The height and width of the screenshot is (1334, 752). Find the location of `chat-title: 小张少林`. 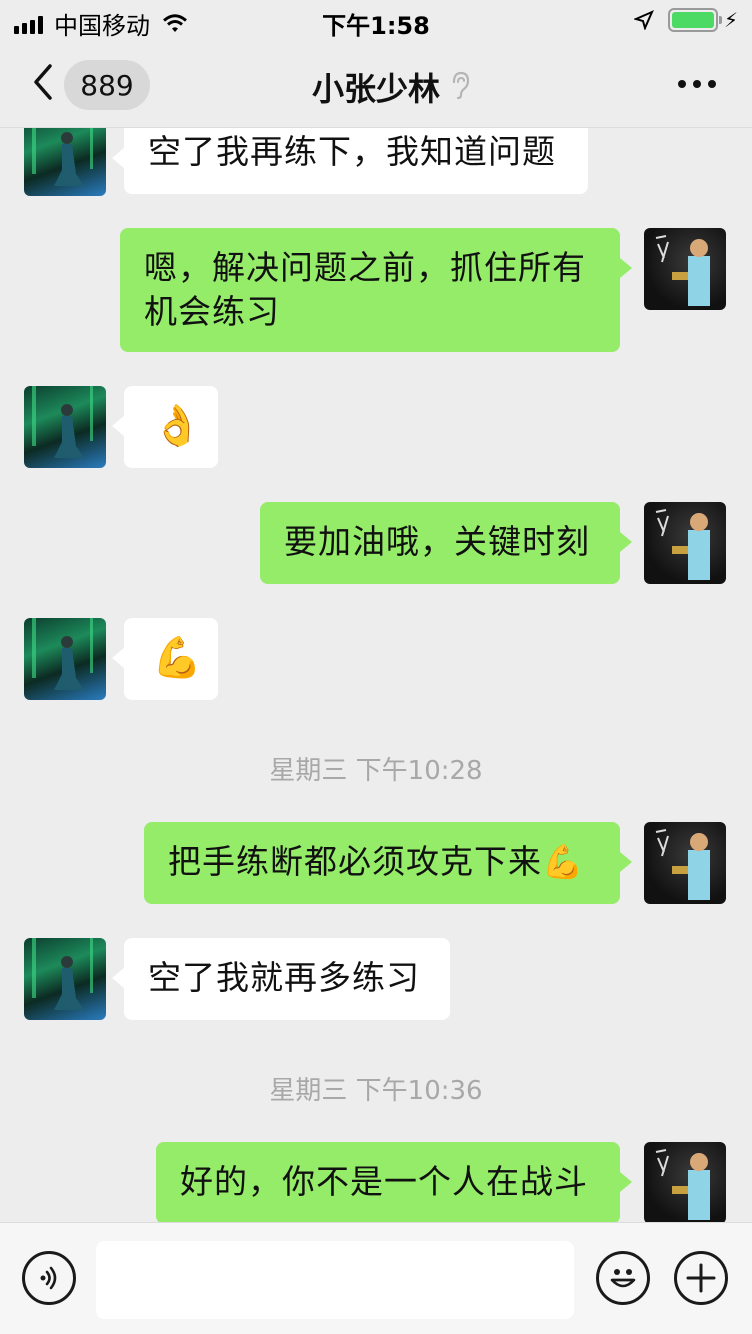

chat-title: 小张少林 is located at coordinates (375, 89).